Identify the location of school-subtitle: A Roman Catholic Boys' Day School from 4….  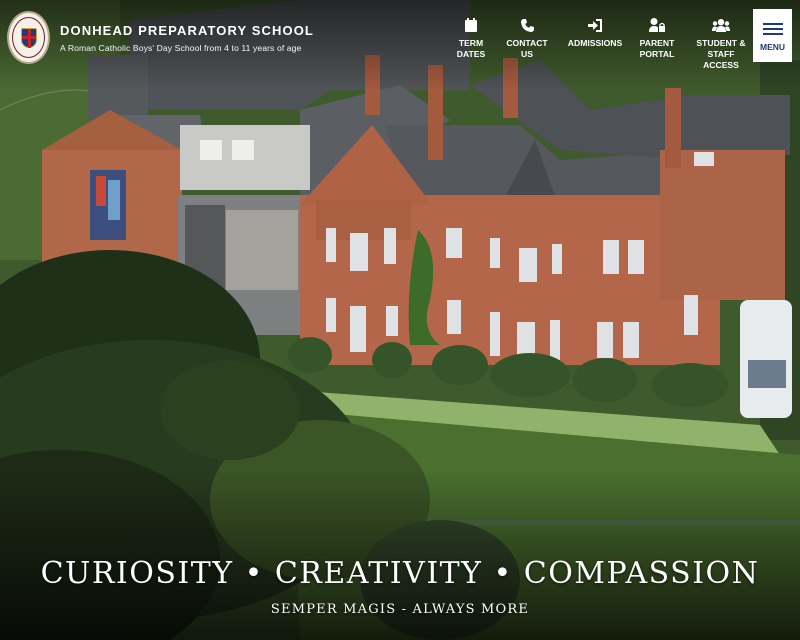
(181, 47).